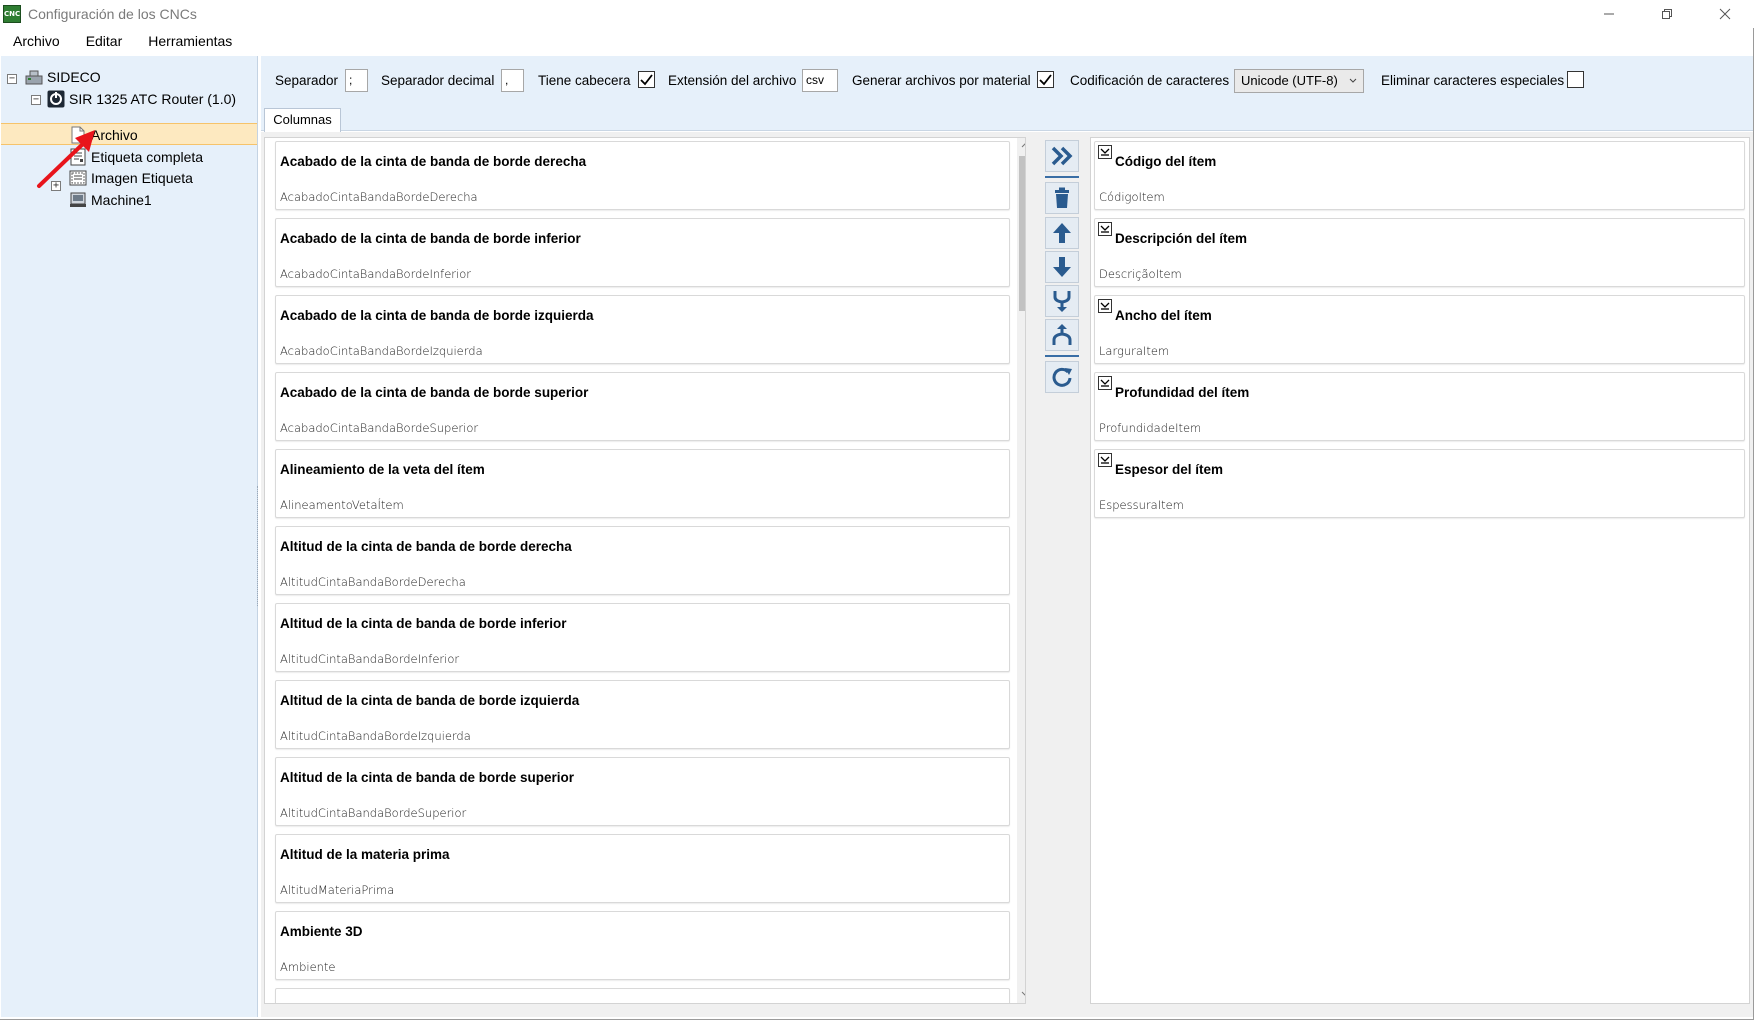 The height and width of the screenshot is (1020, 1754). What do you see at coordinates (12, 79) in the screenshot?
I see `collapse-sideco-toggle: −` at bounding box center [12, 79].